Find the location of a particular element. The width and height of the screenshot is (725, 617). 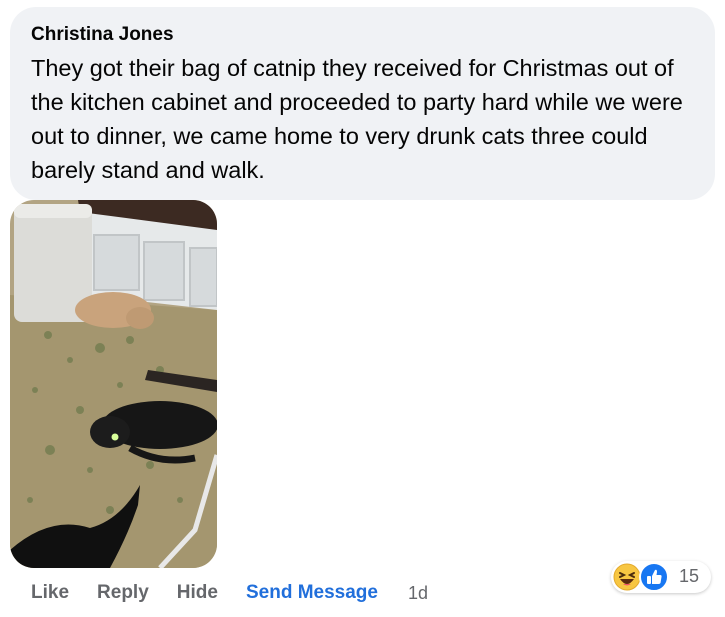

reaction-count: 15 is located at coordinates (689, 576).